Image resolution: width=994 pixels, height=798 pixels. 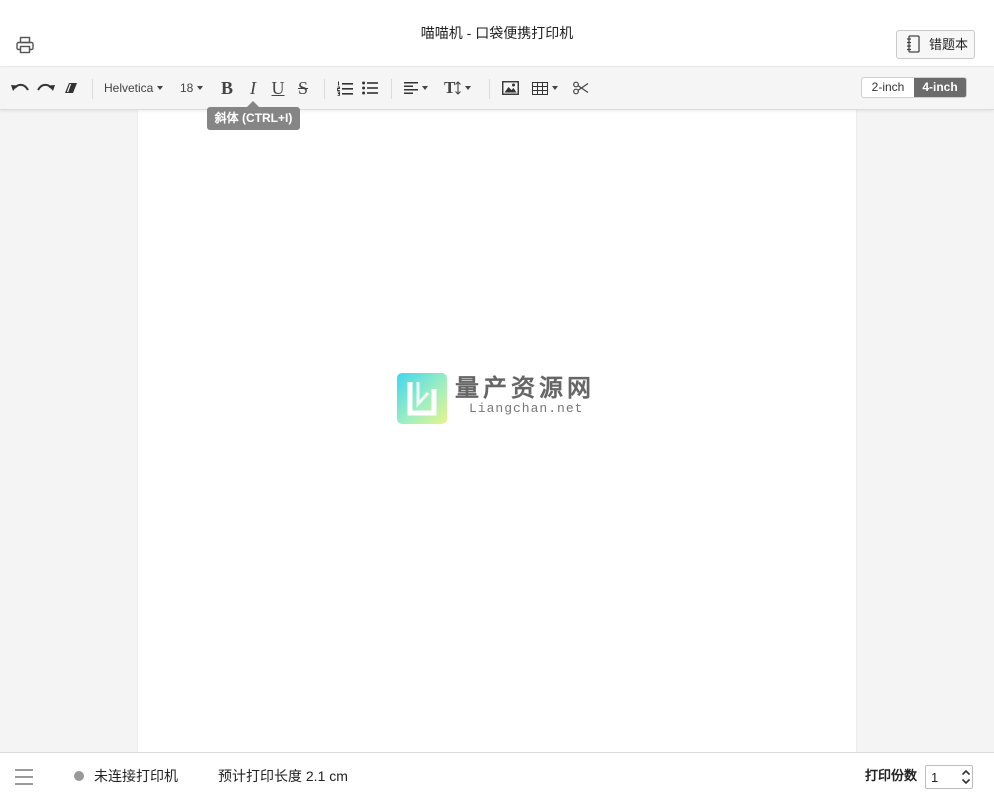 I want to click on align-dropdown, so click(x=418, y=88).